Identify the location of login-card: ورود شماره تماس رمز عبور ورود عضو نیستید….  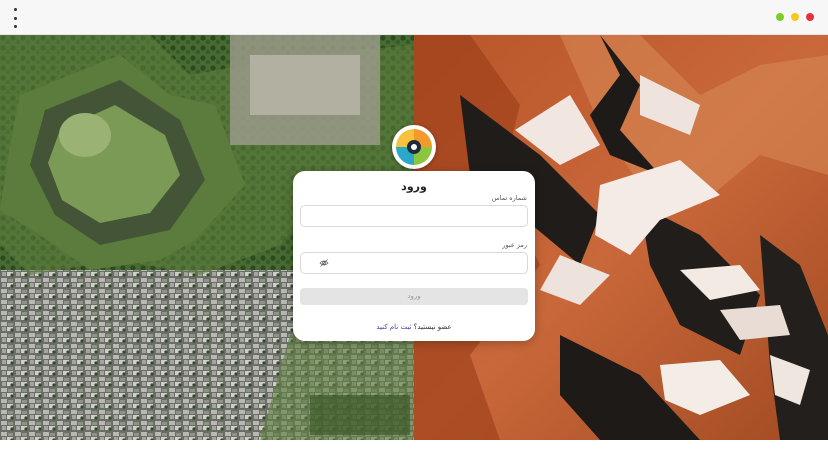
(414, 256).